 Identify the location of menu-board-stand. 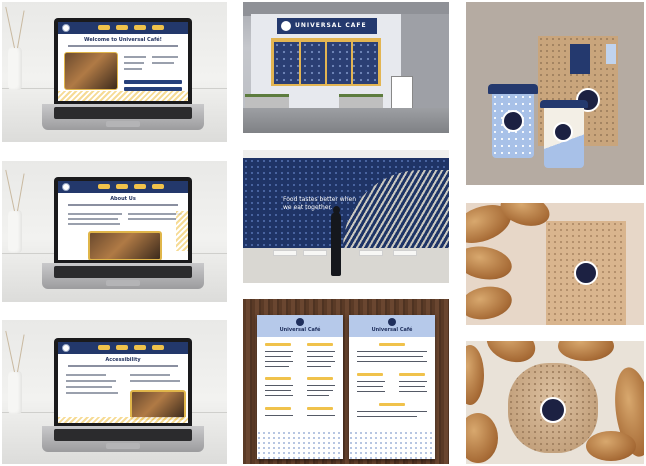
(402, 93).